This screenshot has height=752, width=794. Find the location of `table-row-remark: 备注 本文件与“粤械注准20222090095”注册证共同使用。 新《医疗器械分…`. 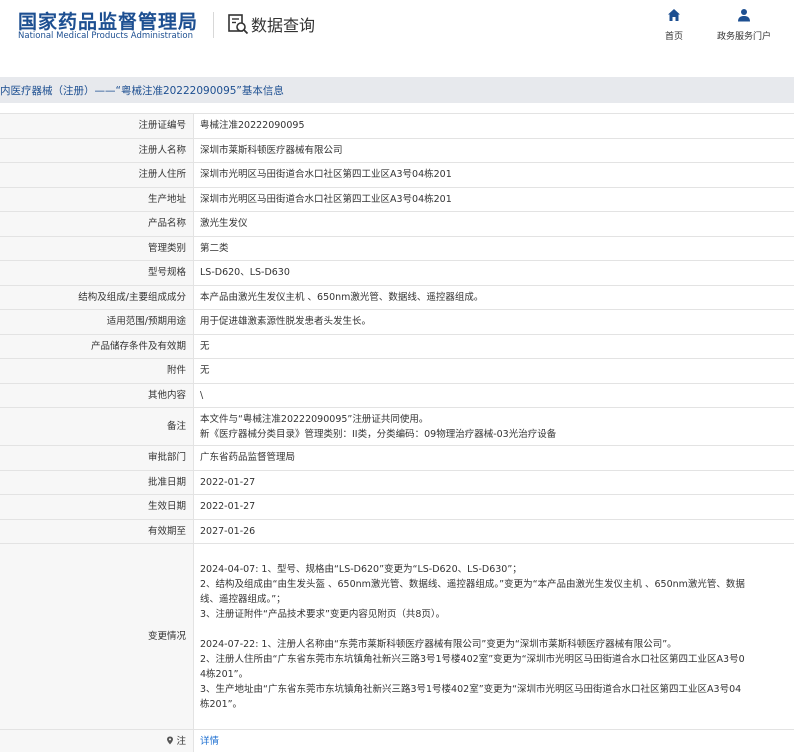

table-row-remark: 备注 本文件与“粤械注准20222090095”注册证共同使用。 新《医疗器械分… is located at coordinates (397, 426).